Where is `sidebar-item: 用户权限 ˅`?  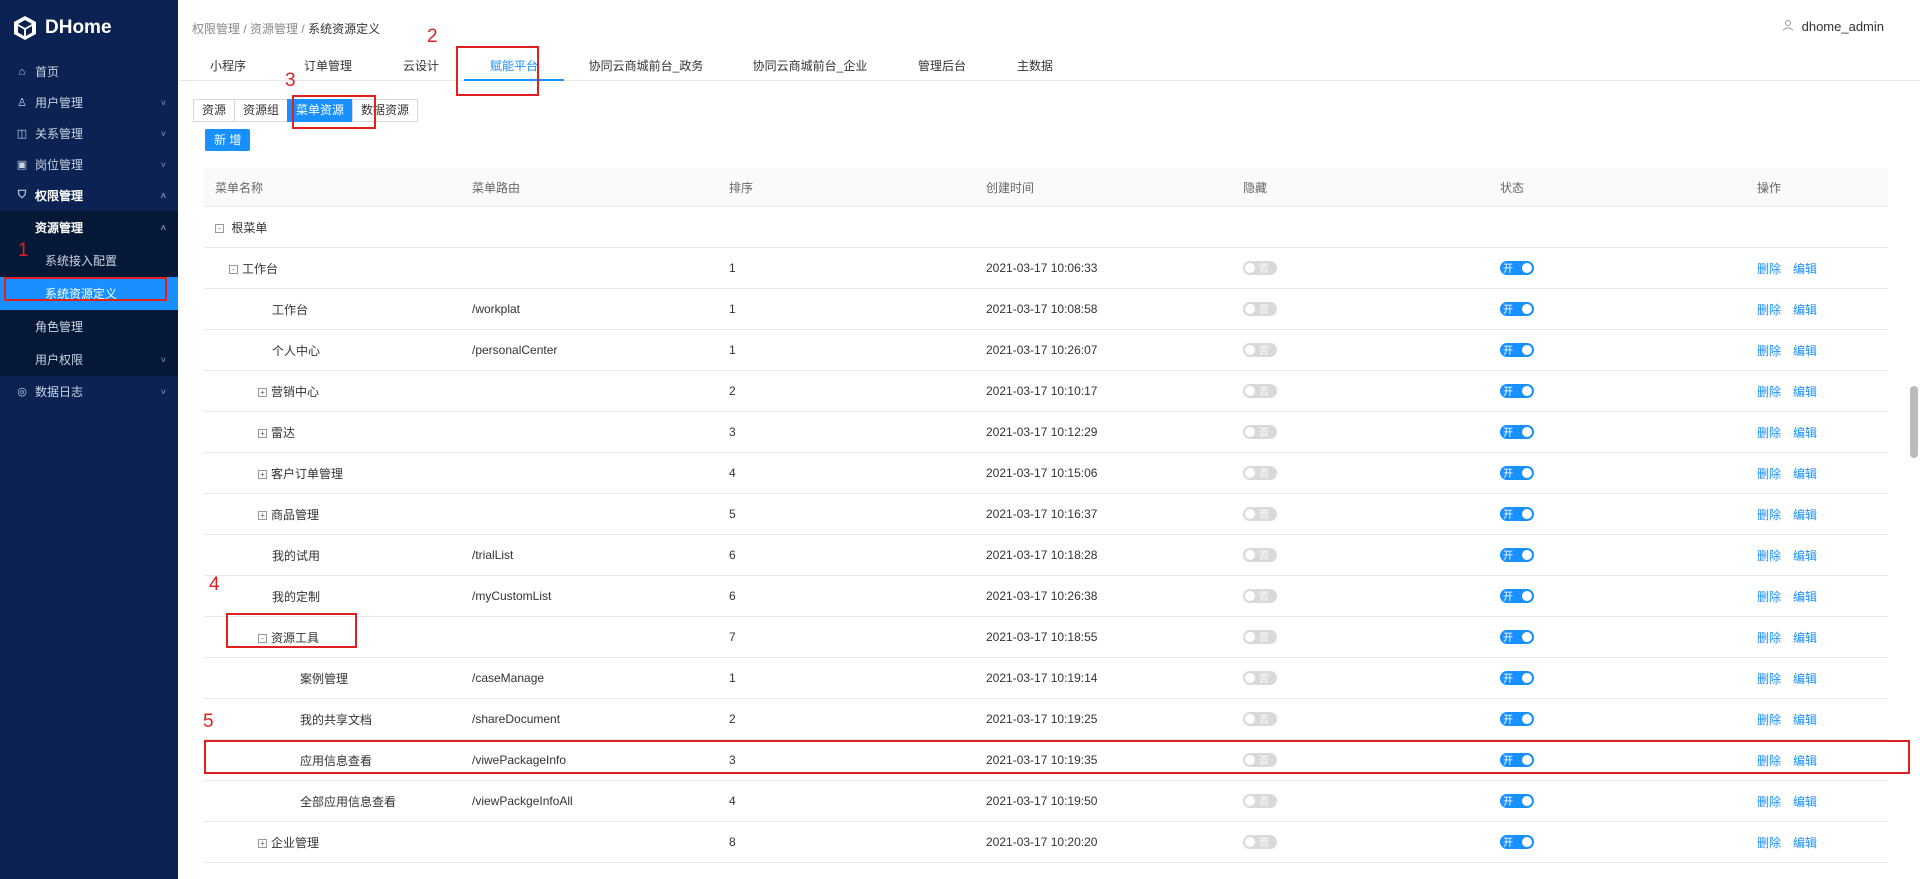
sidebar-item: 用户权限 ˅ is located at coordinates (89, 359).